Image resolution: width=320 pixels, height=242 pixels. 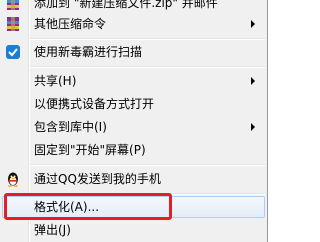 What do you see at coordinates (97, 179) in the screenshot?
I see `menu-item-label: 通过QQ发送到我的手机` at bounding box center [97, 179].